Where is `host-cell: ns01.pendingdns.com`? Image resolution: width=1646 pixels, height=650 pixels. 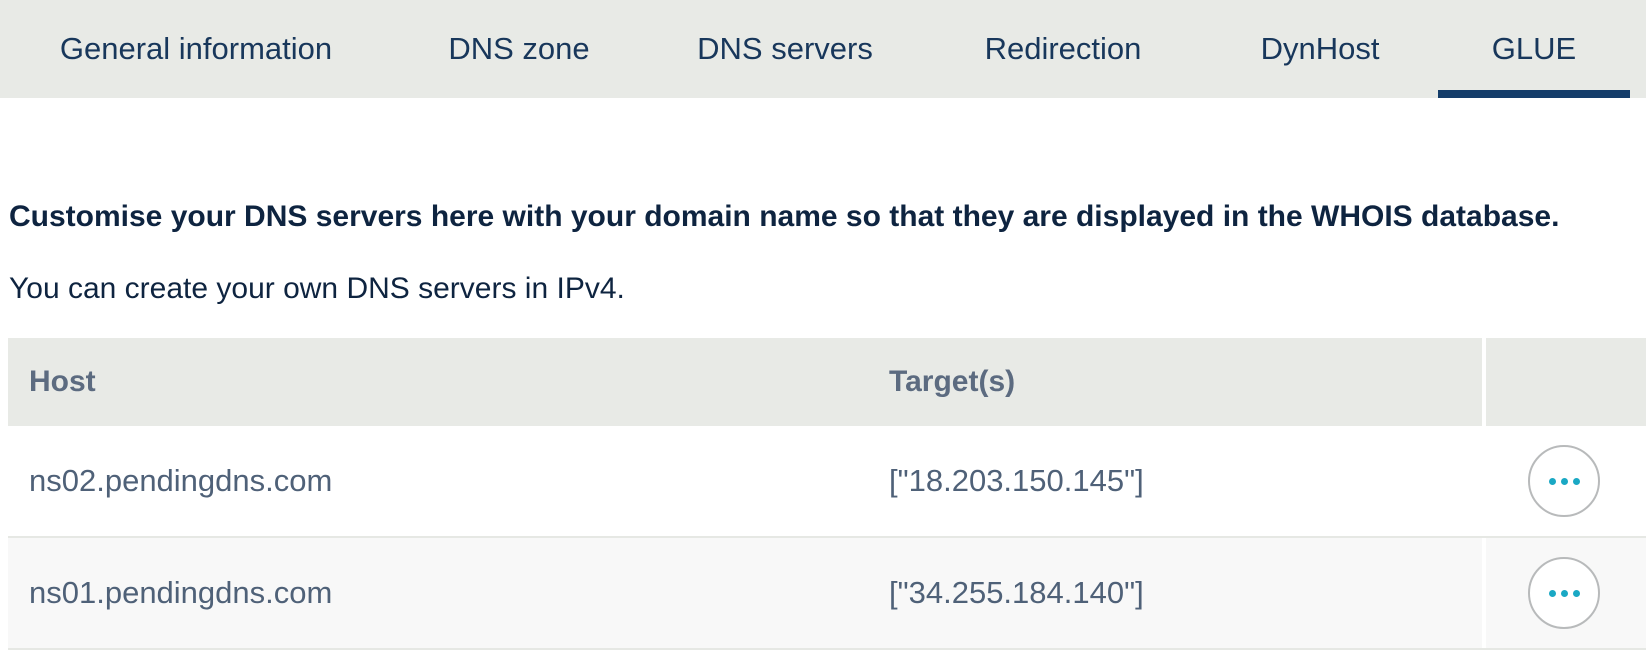 host-cell: ns01.pendingdns.com is located at coordinates (181, 592).